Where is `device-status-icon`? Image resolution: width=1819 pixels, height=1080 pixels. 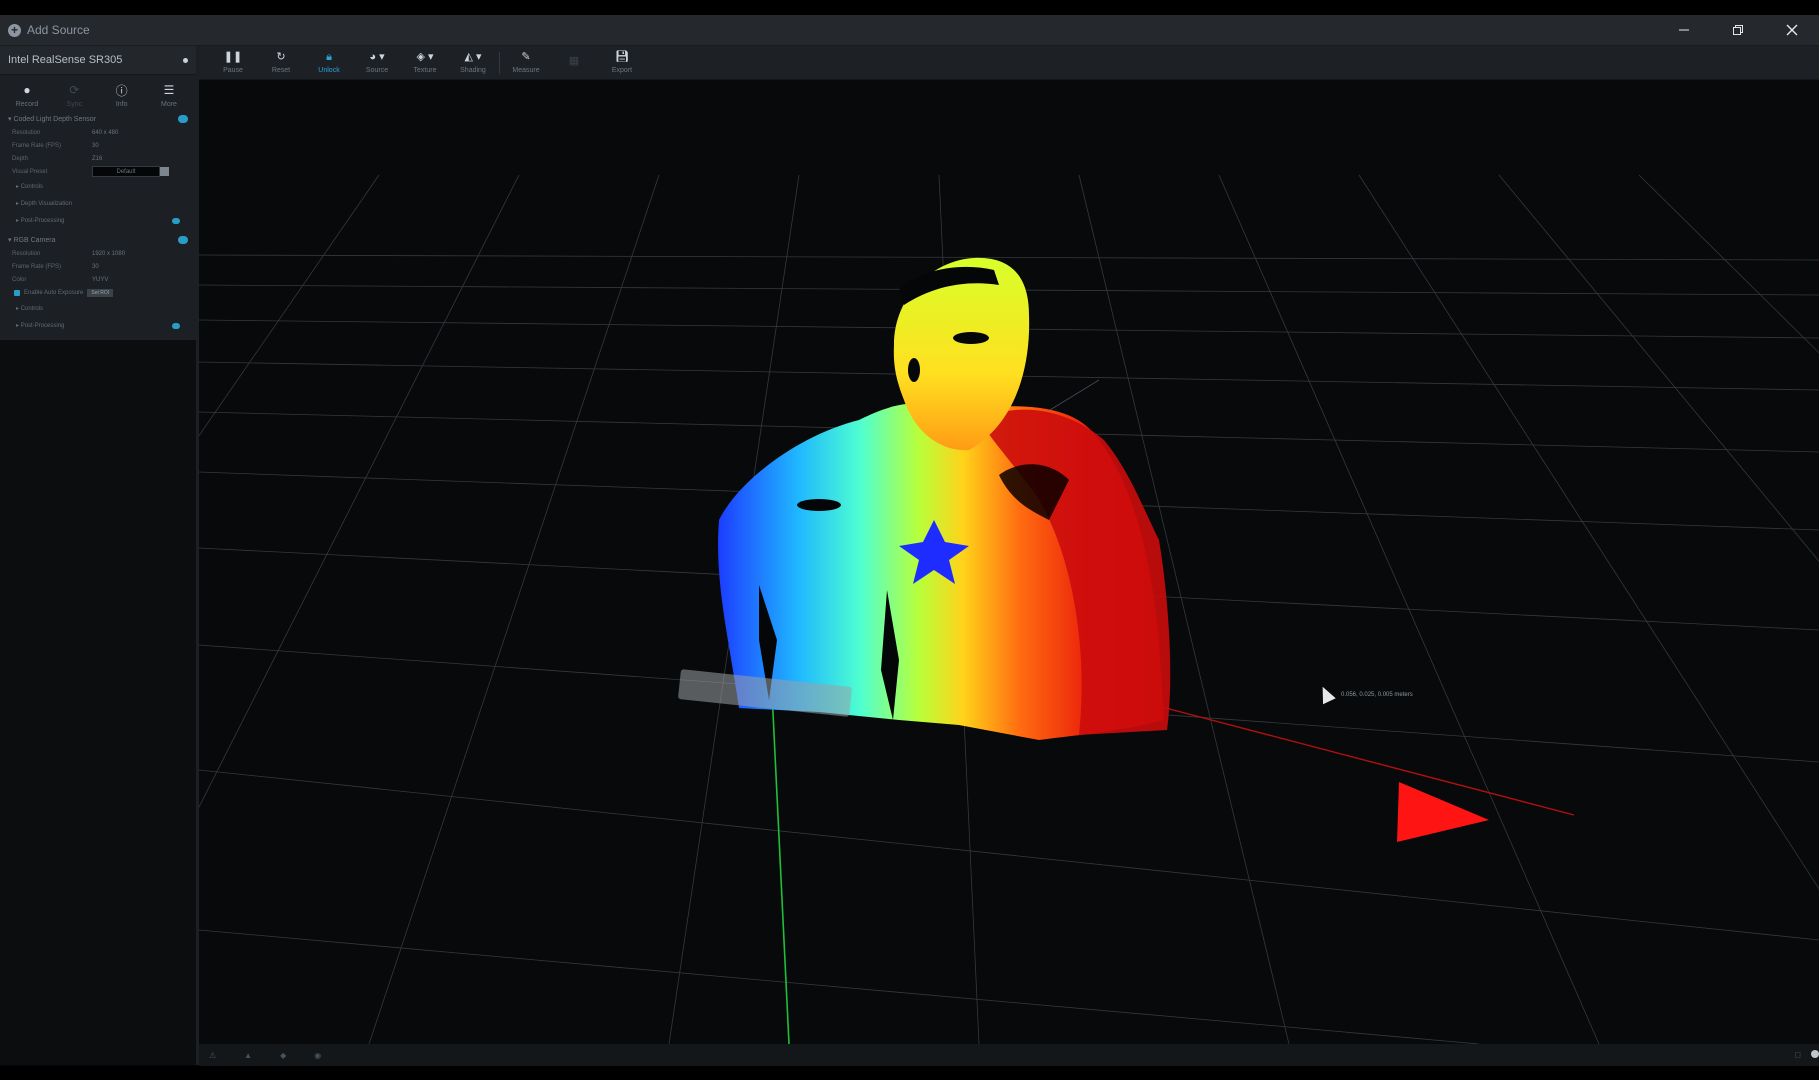 device-status-icon is located at coordinates (185, 60).